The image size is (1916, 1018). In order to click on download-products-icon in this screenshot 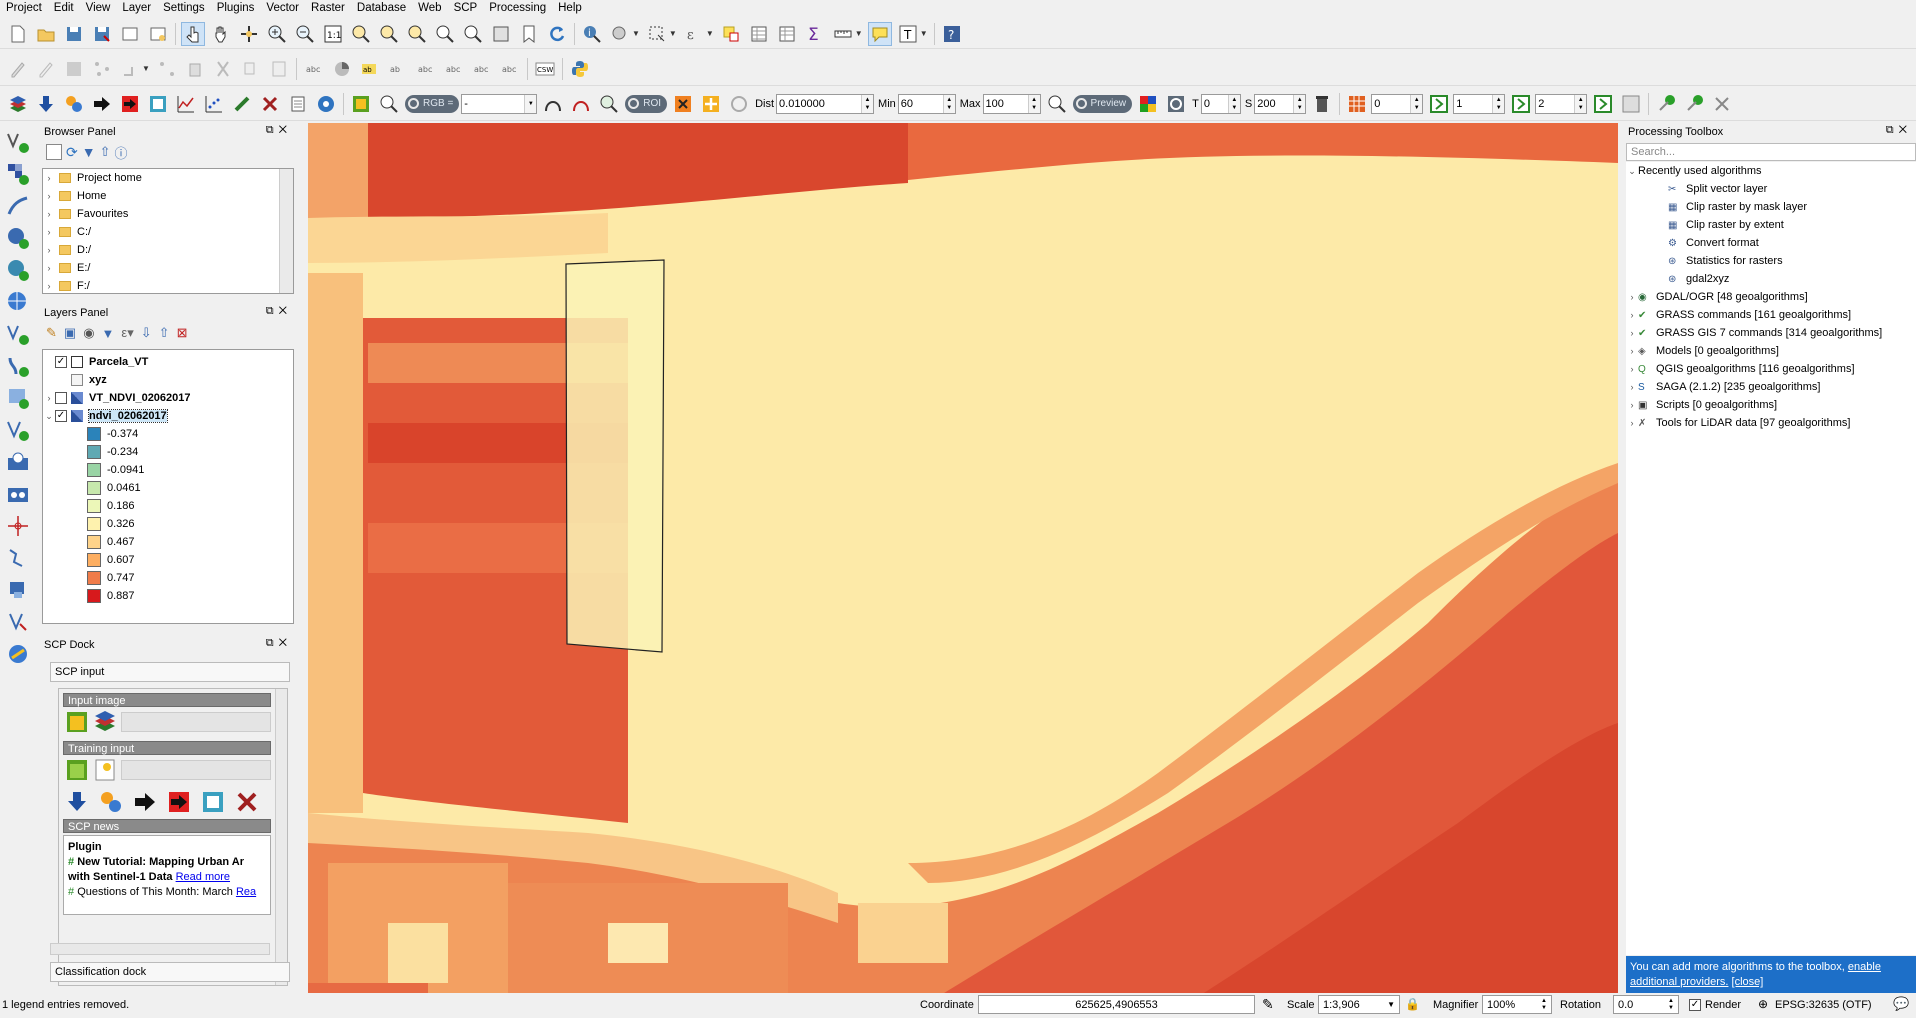, I will do `click(77, 802)`.